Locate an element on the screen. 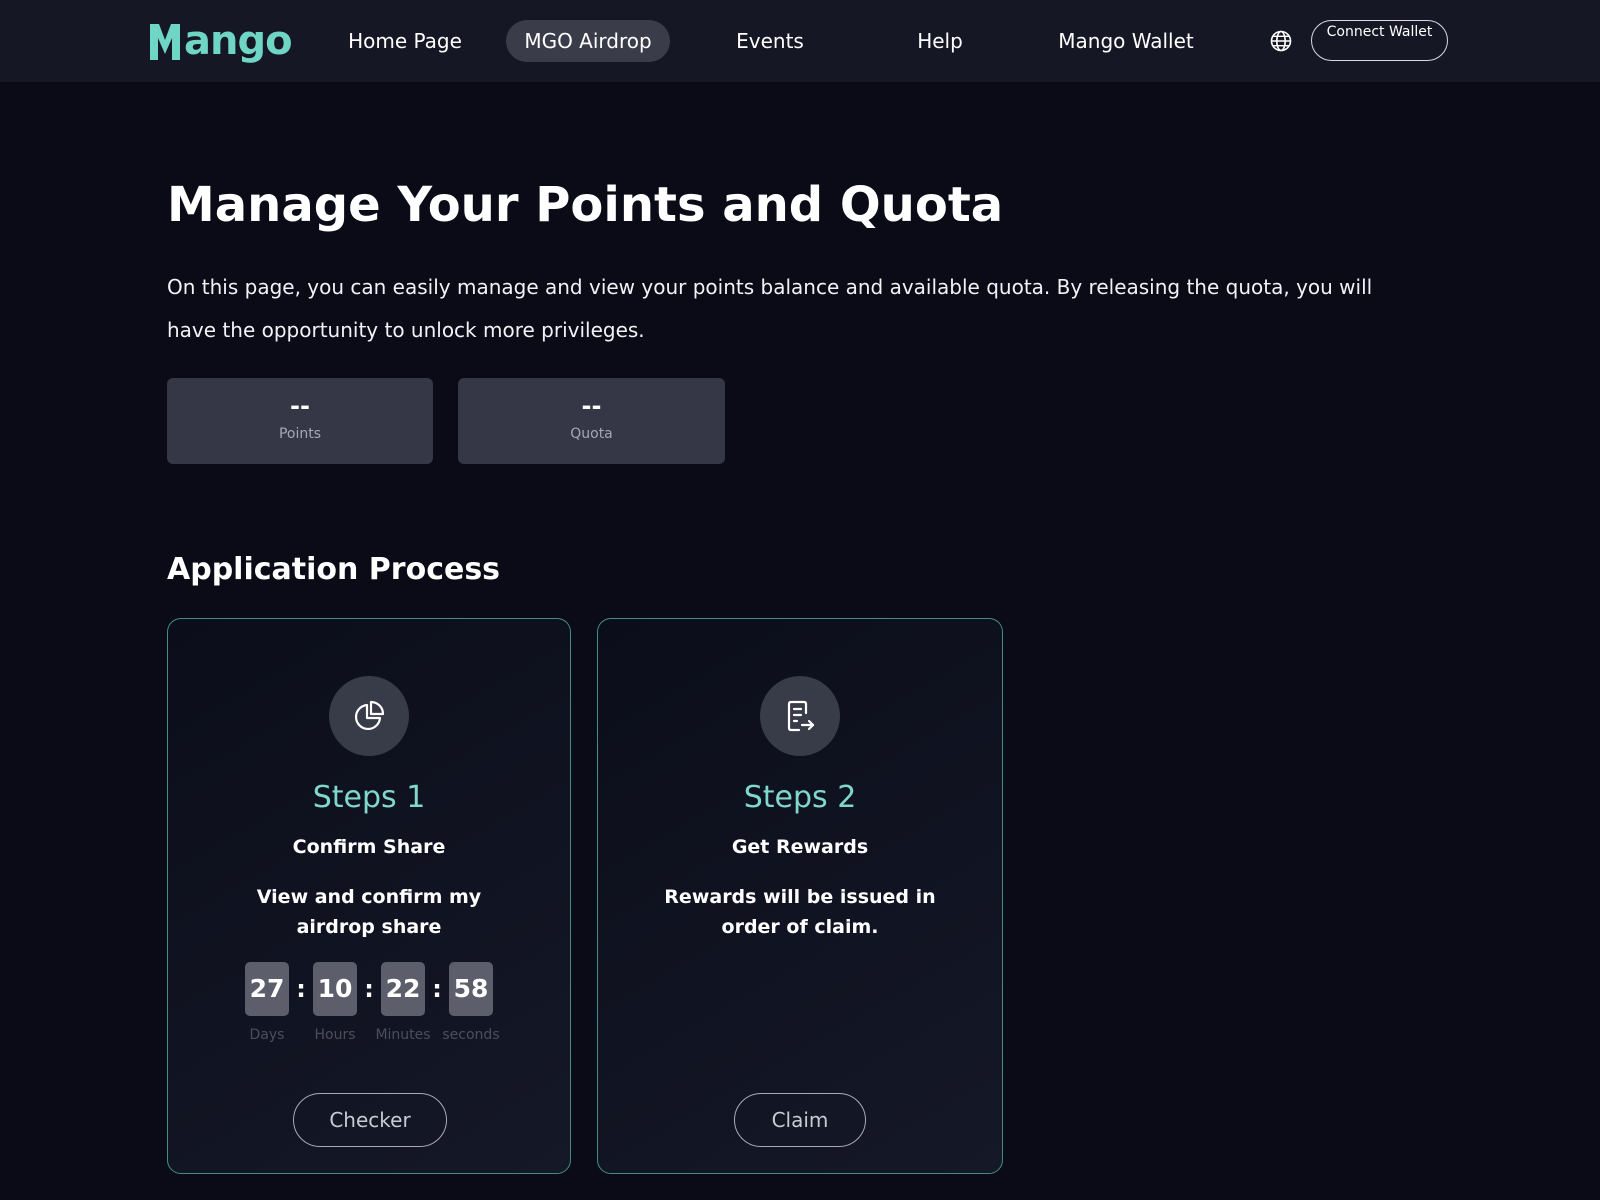  quota-stat-card: -- Quota is located at coordinates (591, 421).